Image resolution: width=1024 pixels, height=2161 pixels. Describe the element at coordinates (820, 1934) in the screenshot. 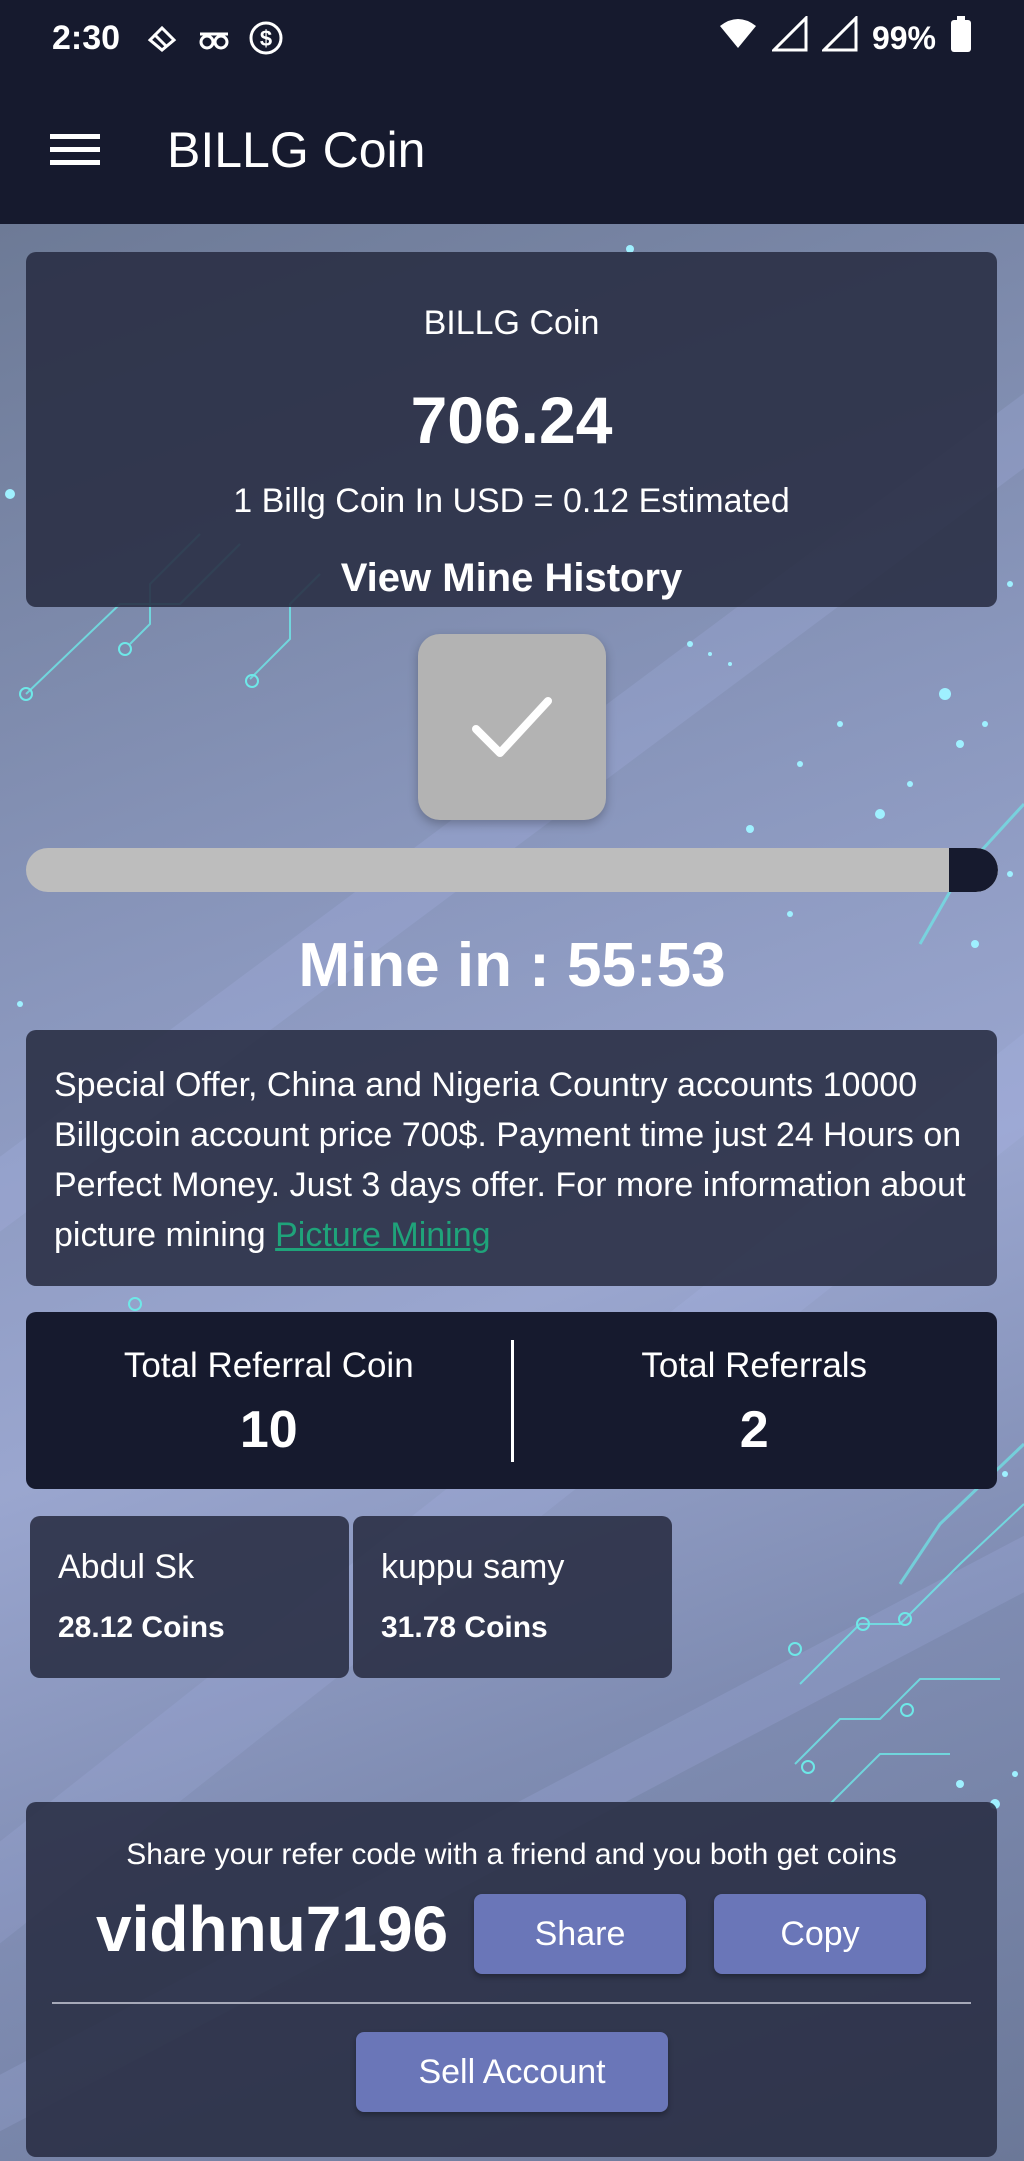

I see `copy-button: Copy` at that location.